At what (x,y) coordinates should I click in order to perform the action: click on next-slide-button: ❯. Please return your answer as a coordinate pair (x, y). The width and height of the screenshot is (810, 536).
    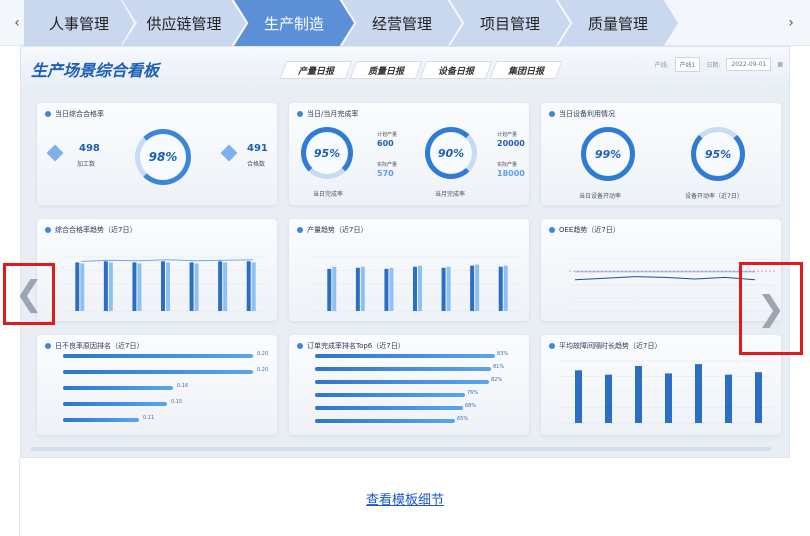
    Looking at the image, I should click on (771, 308).